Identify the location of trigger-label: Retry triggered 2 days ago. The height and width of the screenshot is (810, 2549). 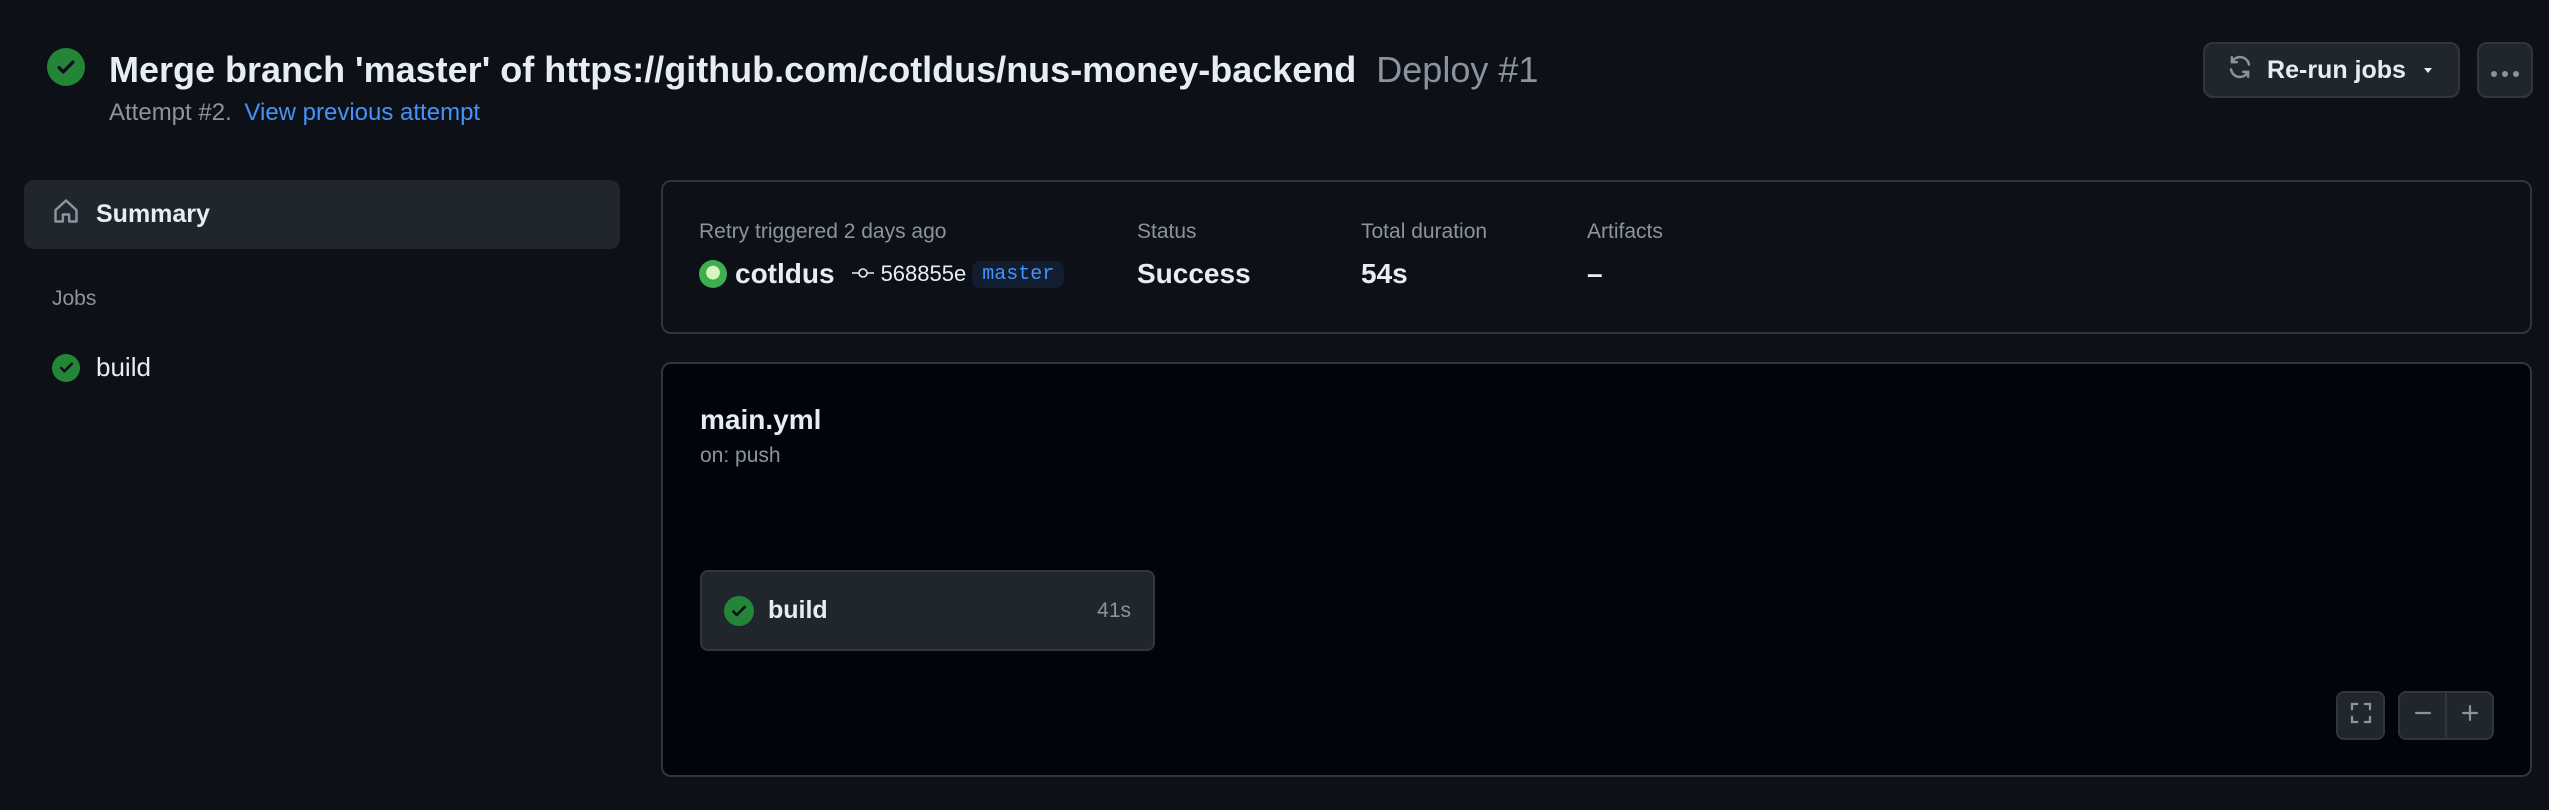
(823, 231).